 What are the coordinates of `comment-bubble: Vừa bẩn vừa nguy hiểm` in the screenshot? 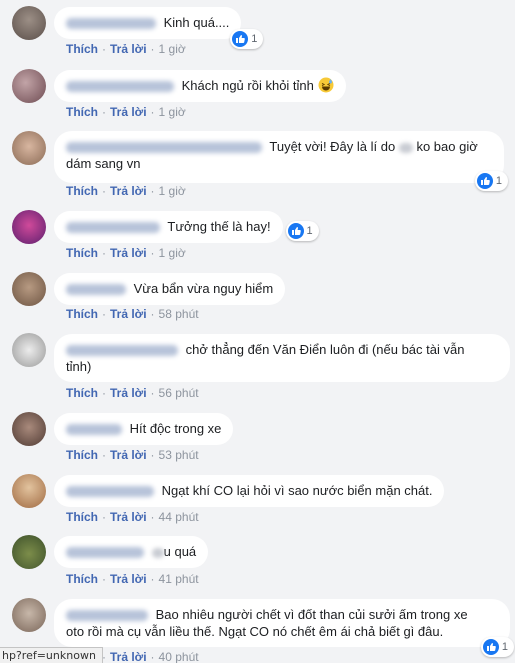 It's located at (170, 289).